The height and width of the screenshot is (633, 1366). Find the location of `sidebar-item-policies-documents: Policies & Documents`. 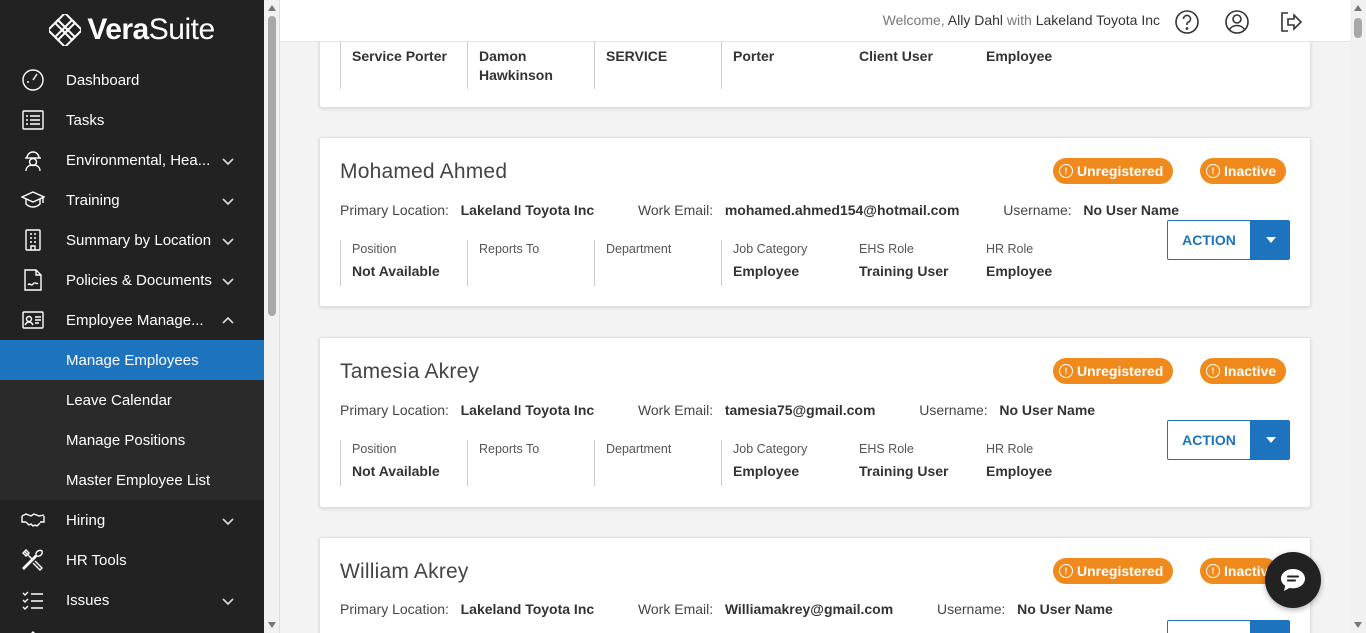

sidebar-item-policies-documents: Policies & Documents is located at coordinates (132, 280).